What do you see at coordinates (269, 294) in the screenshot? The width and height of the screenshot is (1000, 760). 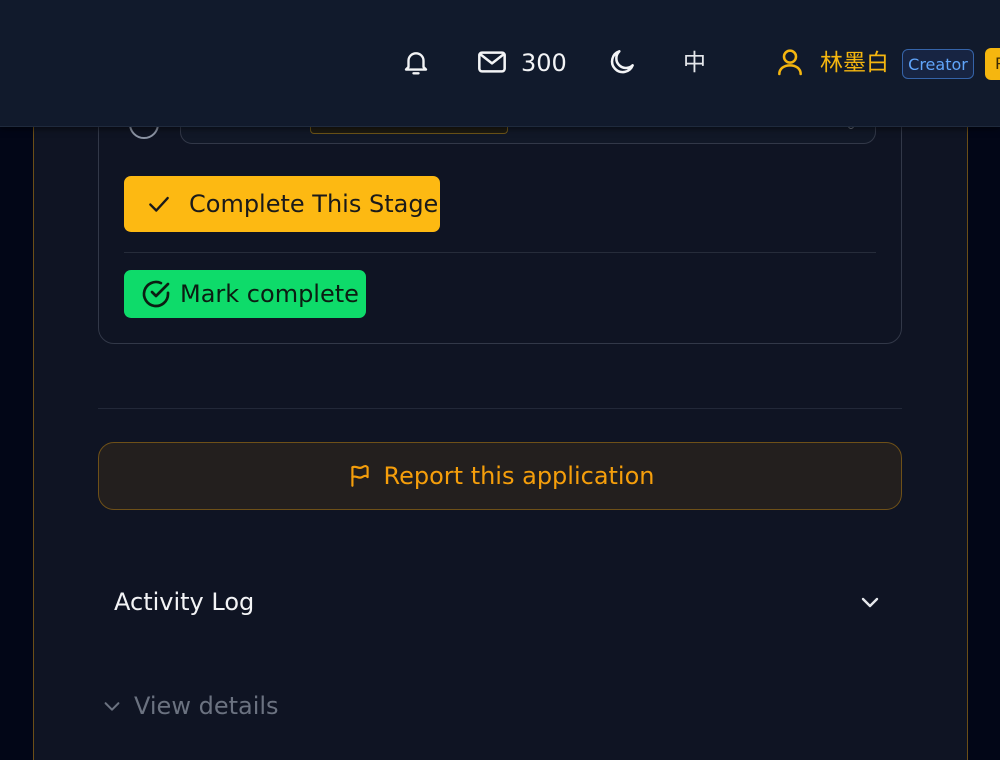 I see `mark-complete-label: Mark complete` at bounding box center [269, 294].